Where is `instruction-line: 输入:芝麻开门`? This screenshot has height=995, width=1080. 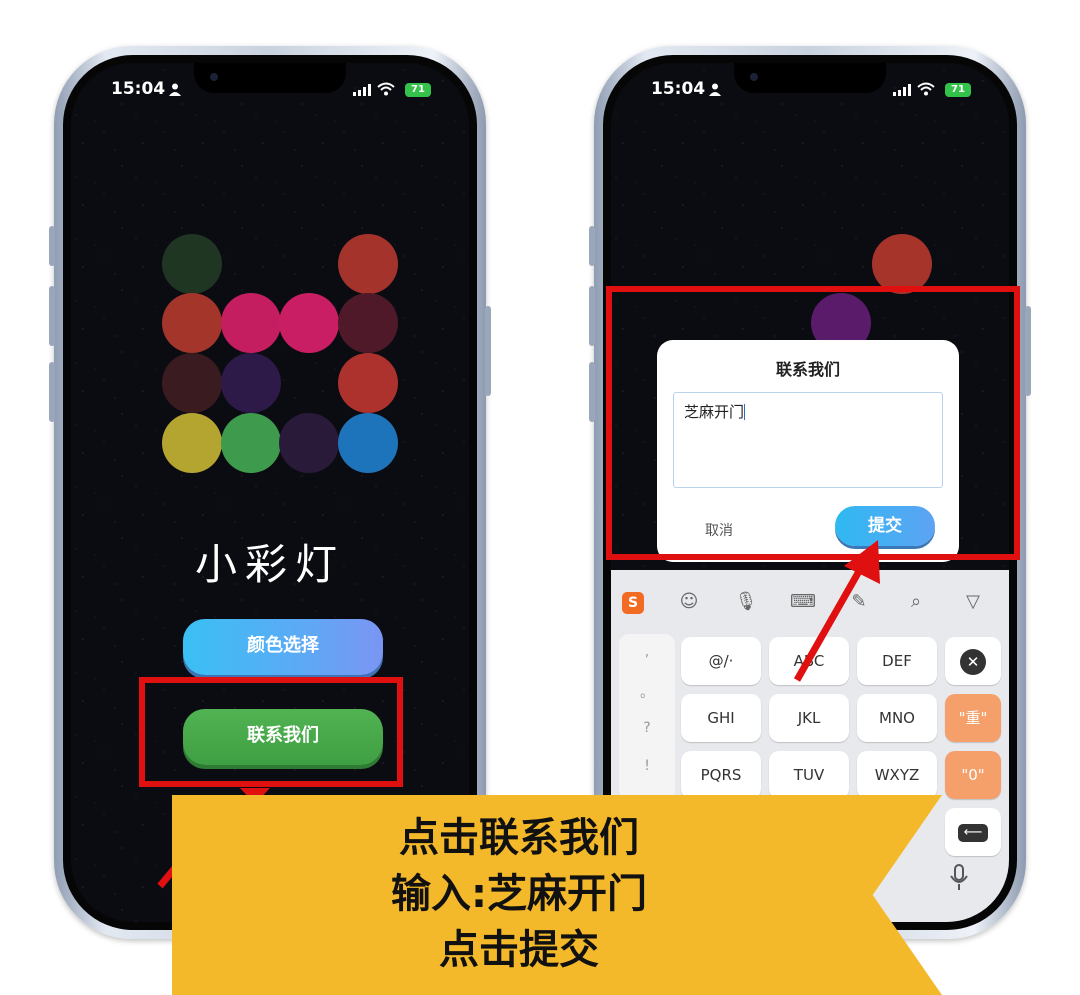
instruction-line: 输入:芝麻开门 is located at coordinates (519, 894).